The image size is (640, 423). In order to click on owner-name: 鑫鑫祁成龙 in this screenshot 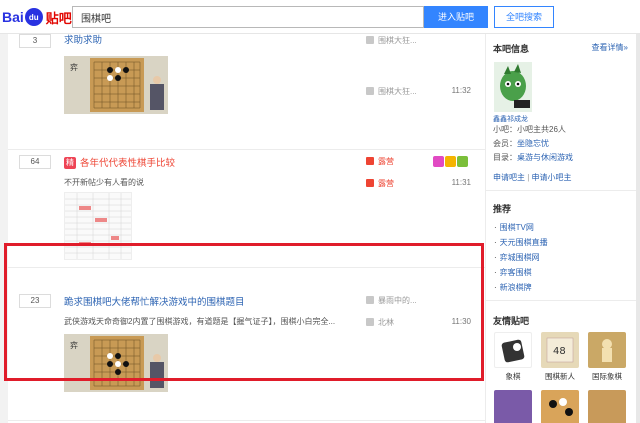, I will do `click(510, 119)`.